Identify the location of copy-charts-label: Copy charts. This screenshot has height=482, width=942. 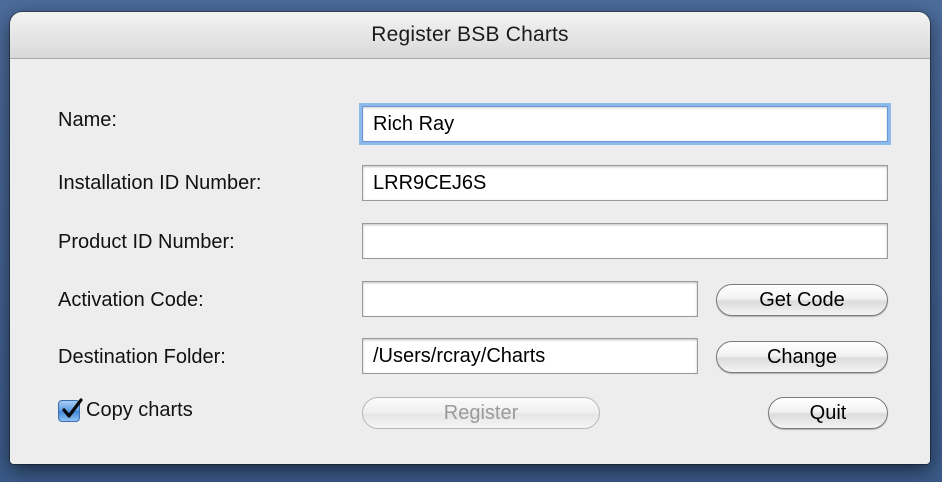
(139, 410).